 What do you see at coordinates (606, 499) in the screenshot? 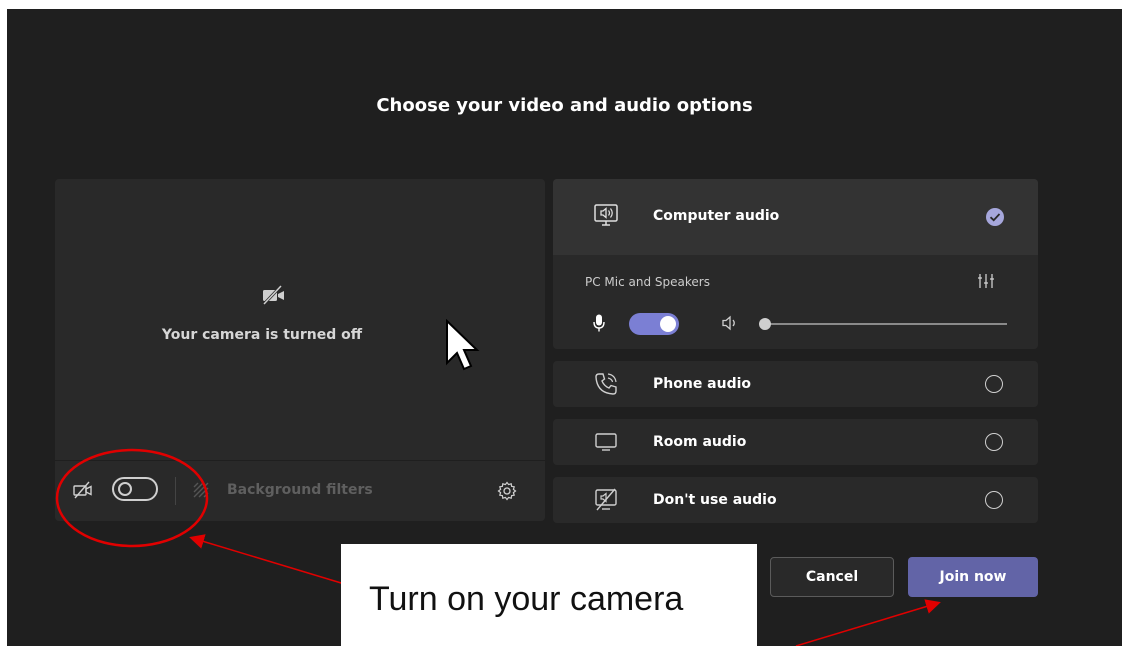
I see `no-audio-icon` at bounding box center [606, 499].